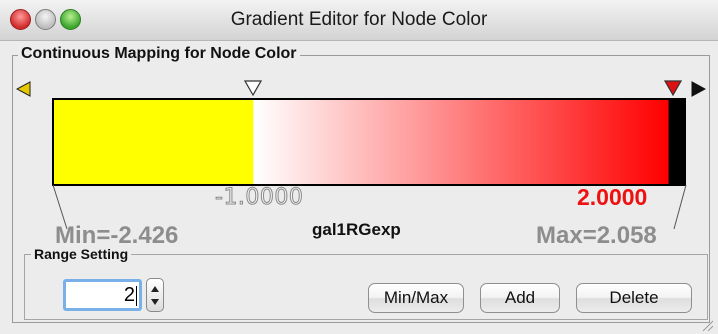 This screenshot has width=718, height=334. Describe the element at coordinates (634, 298) in the screenshot. I see `delete-button: Delete` at that location.